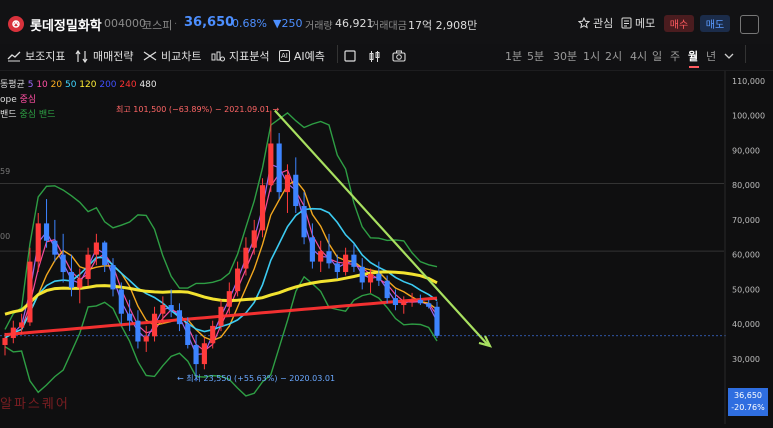  Describe the element at coordinates (748, 402) in the screenshot. I see `current-price-tag: 36,650 -20.76%` at that location.